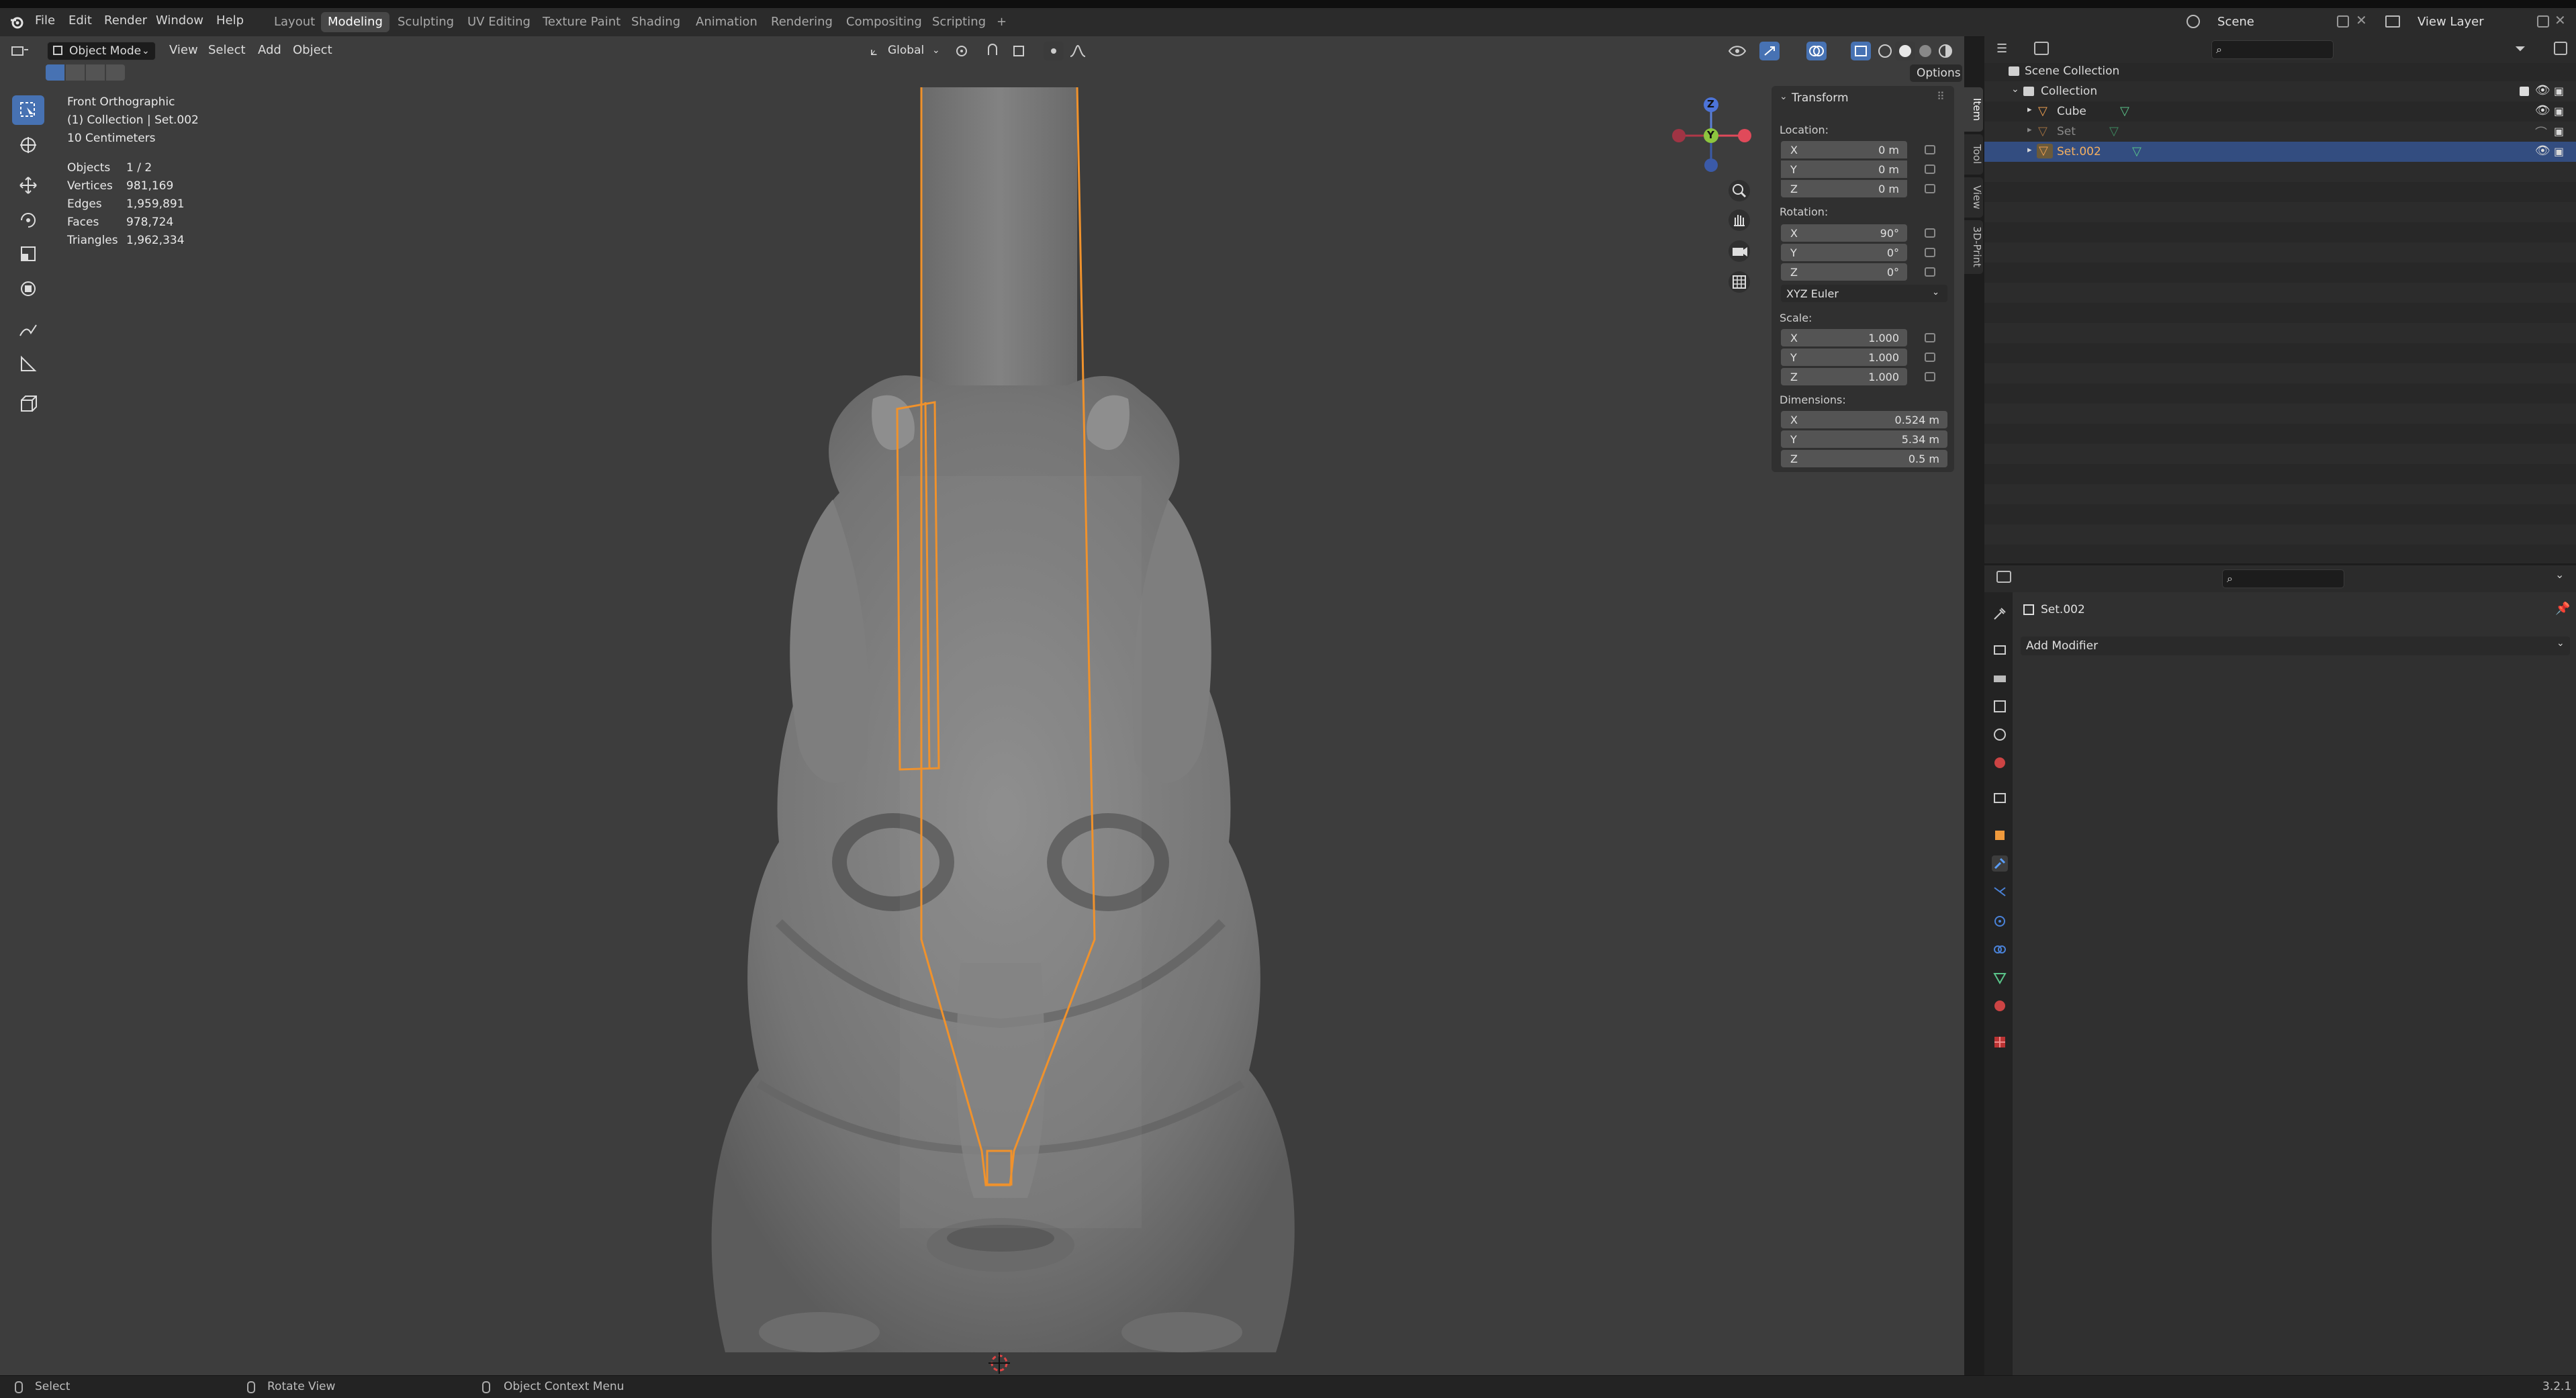 This screenshot has height=1398, width=2576. What do you see at coordinates (884, 22) in the screenshot?
I see `tab-compositing: Compositing` at bounding box center [884, 22].